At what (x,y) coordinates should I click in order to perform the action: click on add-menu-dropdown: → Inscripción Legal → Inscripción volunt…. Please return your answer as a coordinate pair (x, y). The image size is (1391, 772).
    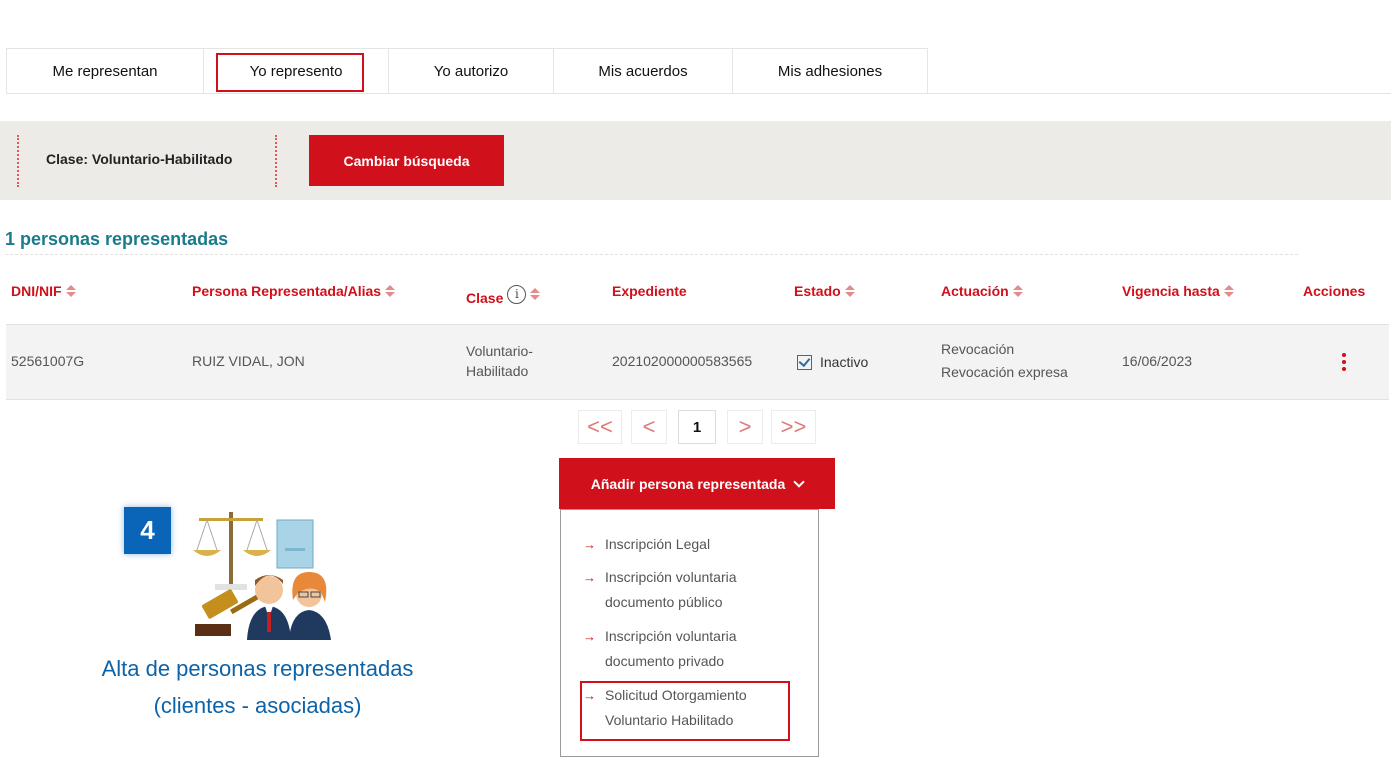
    Looking at the image, I should click on (689, 633).